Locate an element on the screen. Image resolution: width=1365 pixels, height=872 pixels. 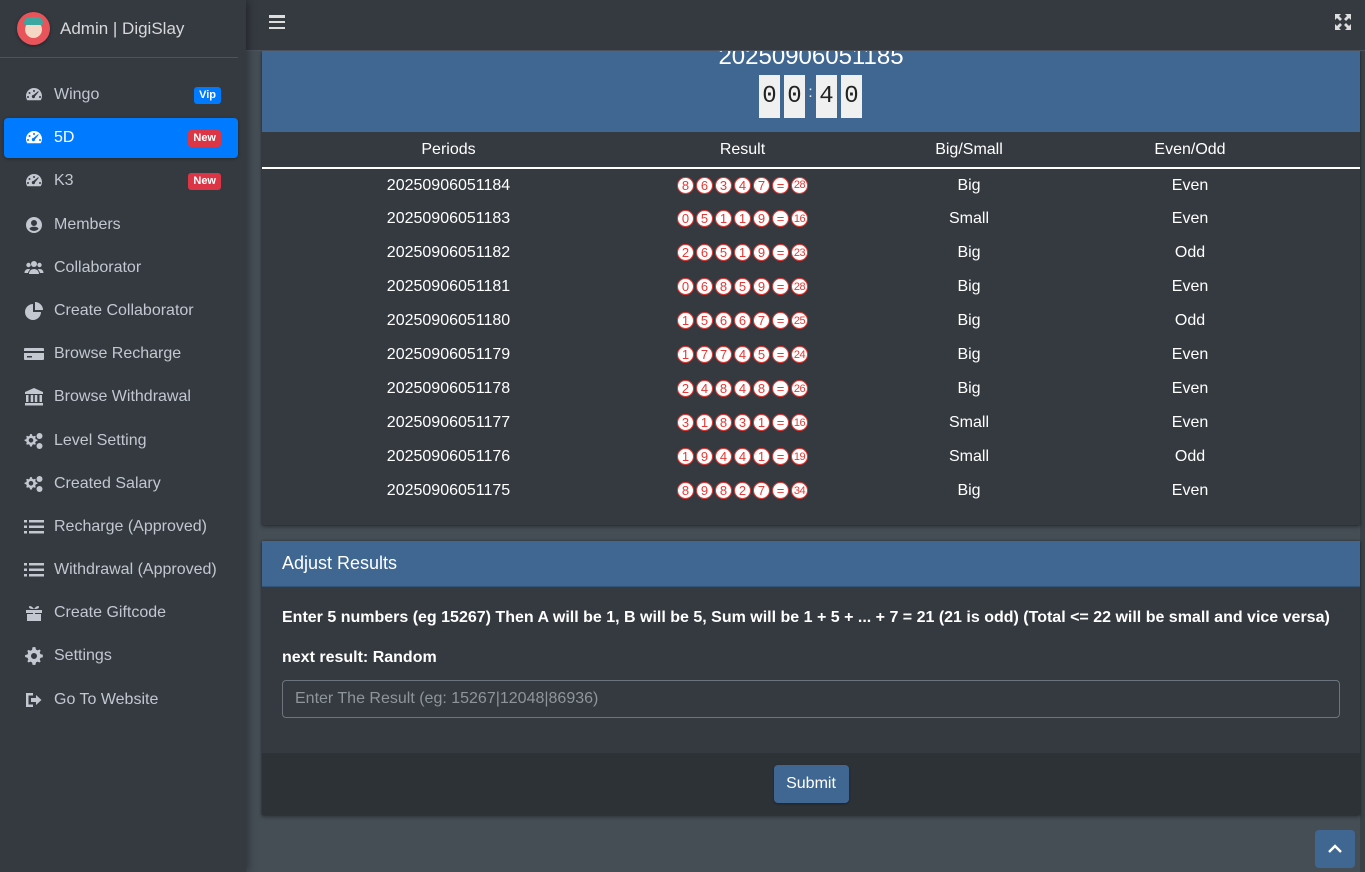
sum-ball: 19 is located at coordinates (799, 456).